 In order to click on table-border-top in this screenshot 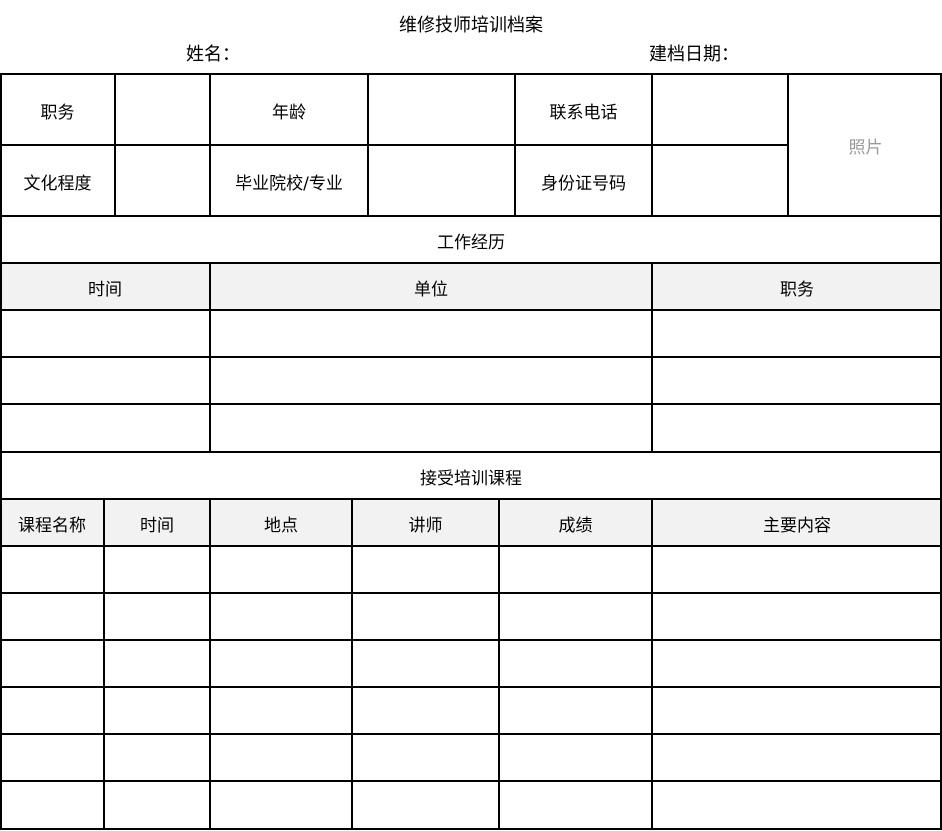, I will do `click(471, 74)`.